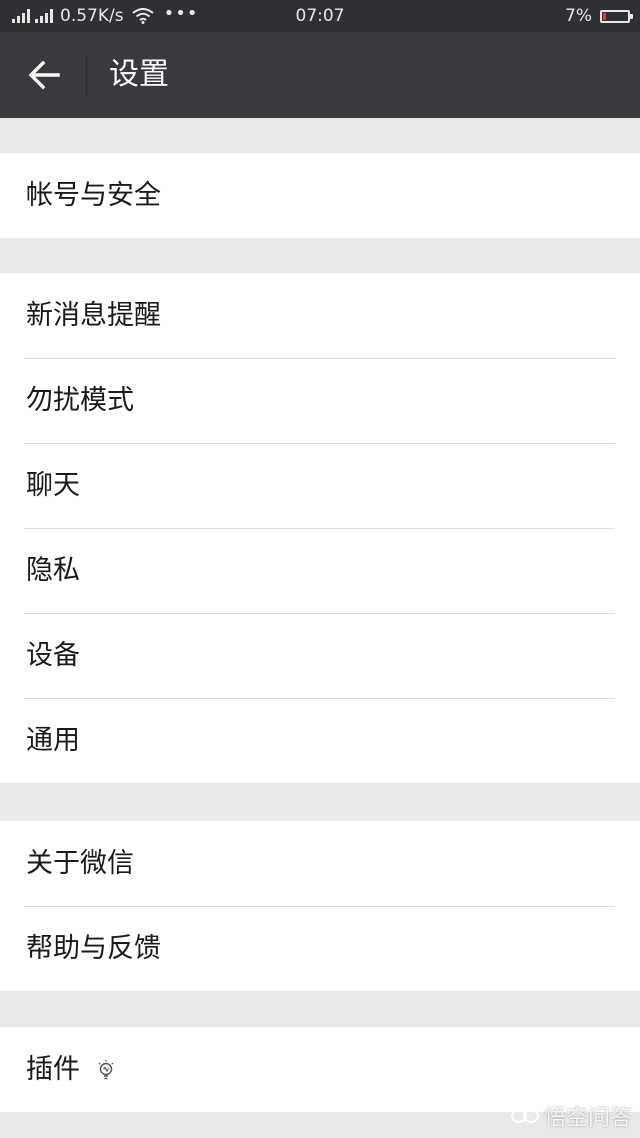 The height and width of the screenshot is (1138, 640). Describe the element at coordinates (53, 655) in the screenshot. I see `settings-item-label: 设备` at that location.